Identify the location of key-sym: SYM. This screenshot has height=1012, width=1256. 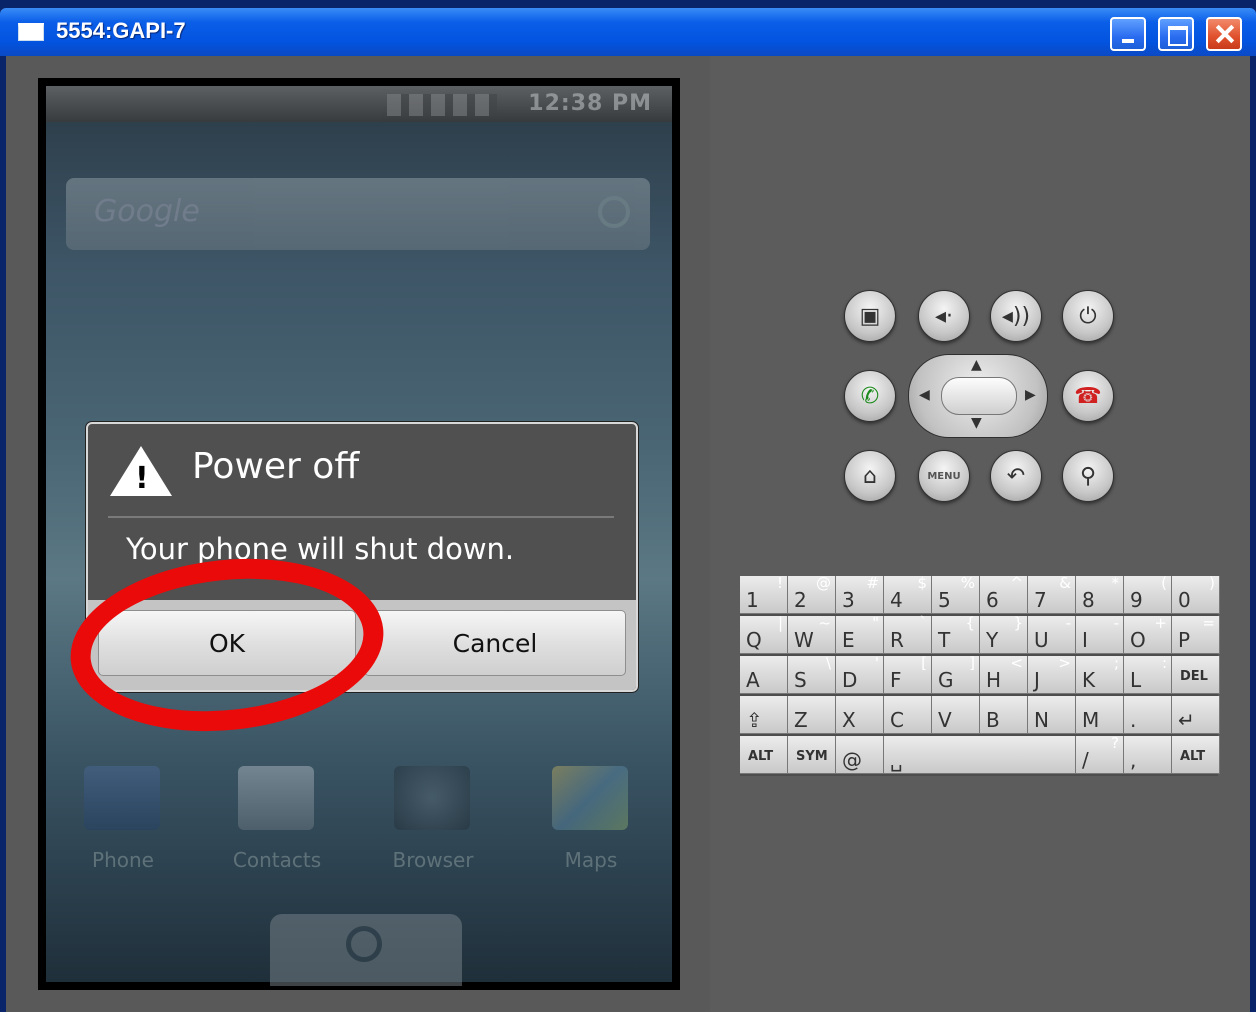
(812, 755).